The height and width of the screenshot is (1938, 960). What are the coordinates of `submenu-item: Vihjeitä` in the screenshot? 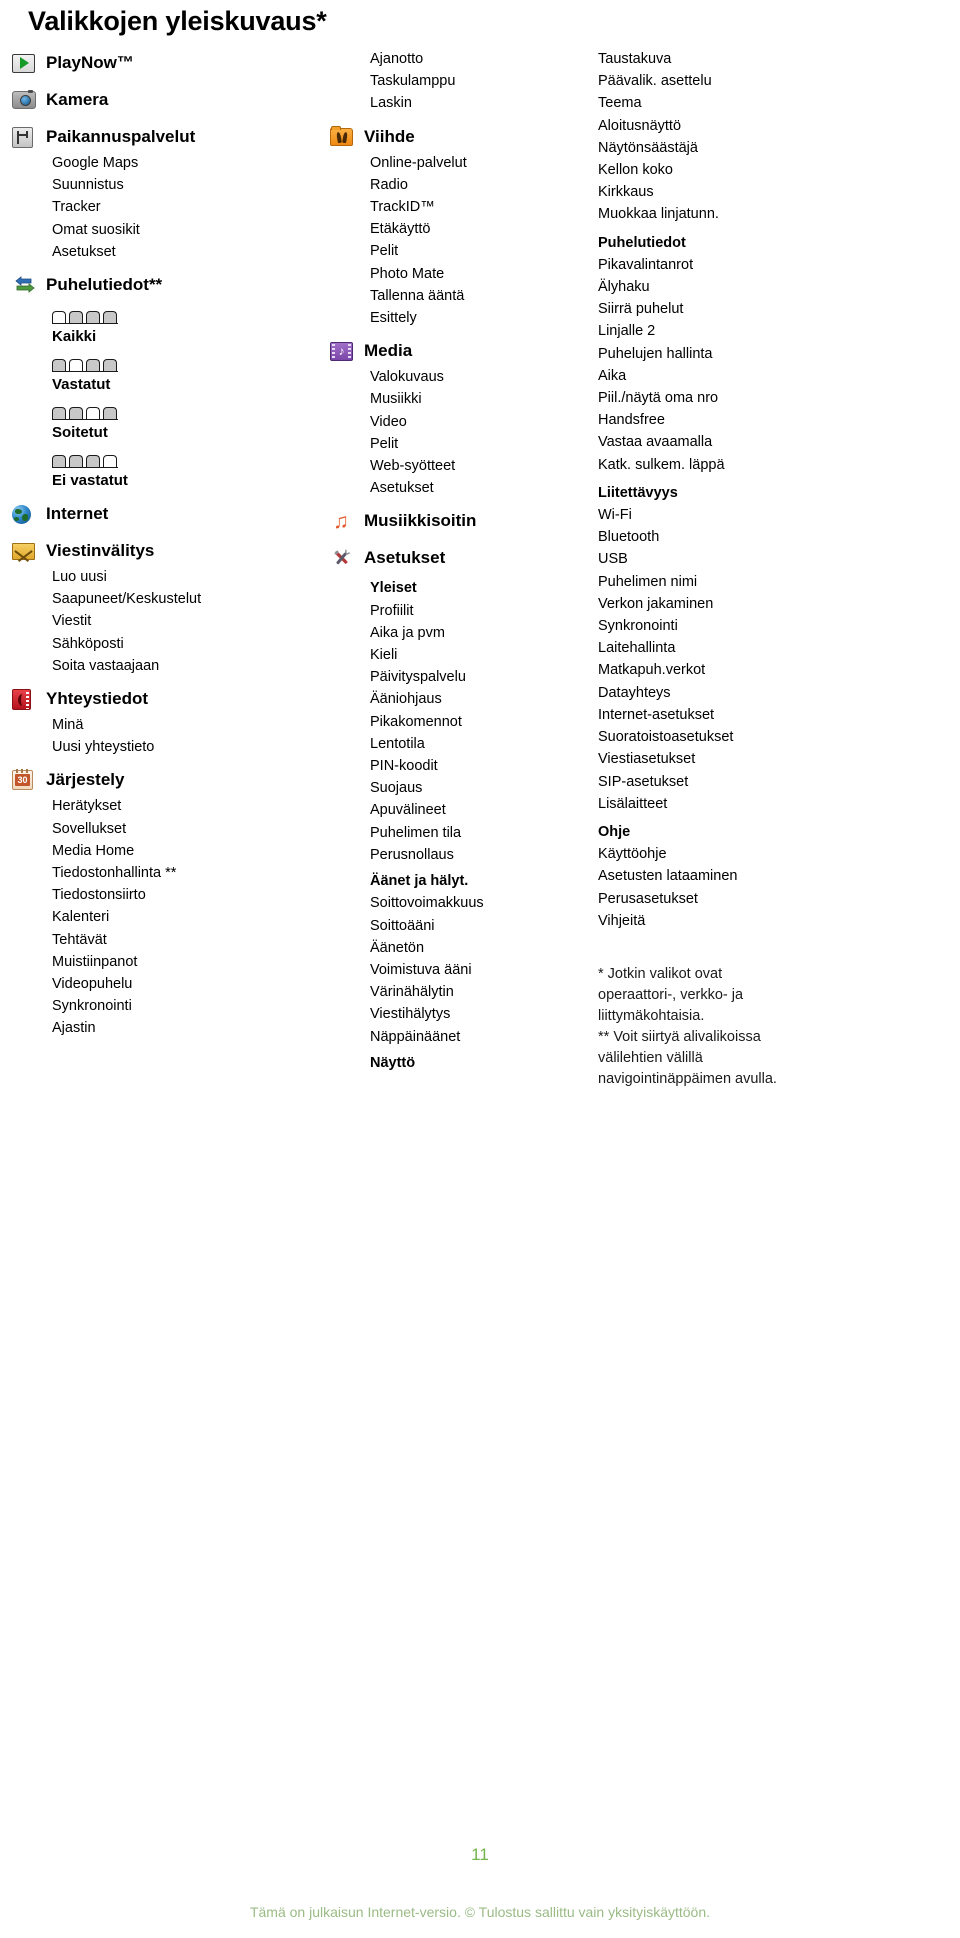 It's located at (758, 921).